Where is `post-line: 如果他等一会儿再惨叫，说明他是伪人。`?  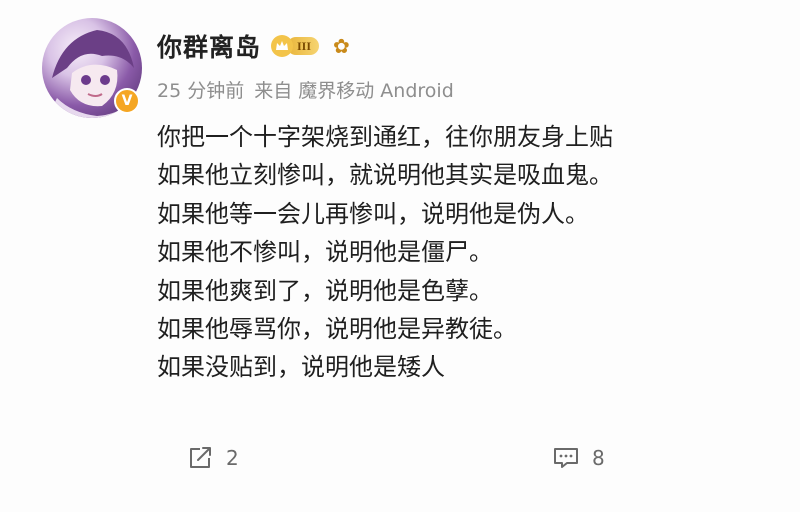
post-line: 如果他等一会儿再惨叫，说明他是伪人。 is located at coordinates (373, 213).